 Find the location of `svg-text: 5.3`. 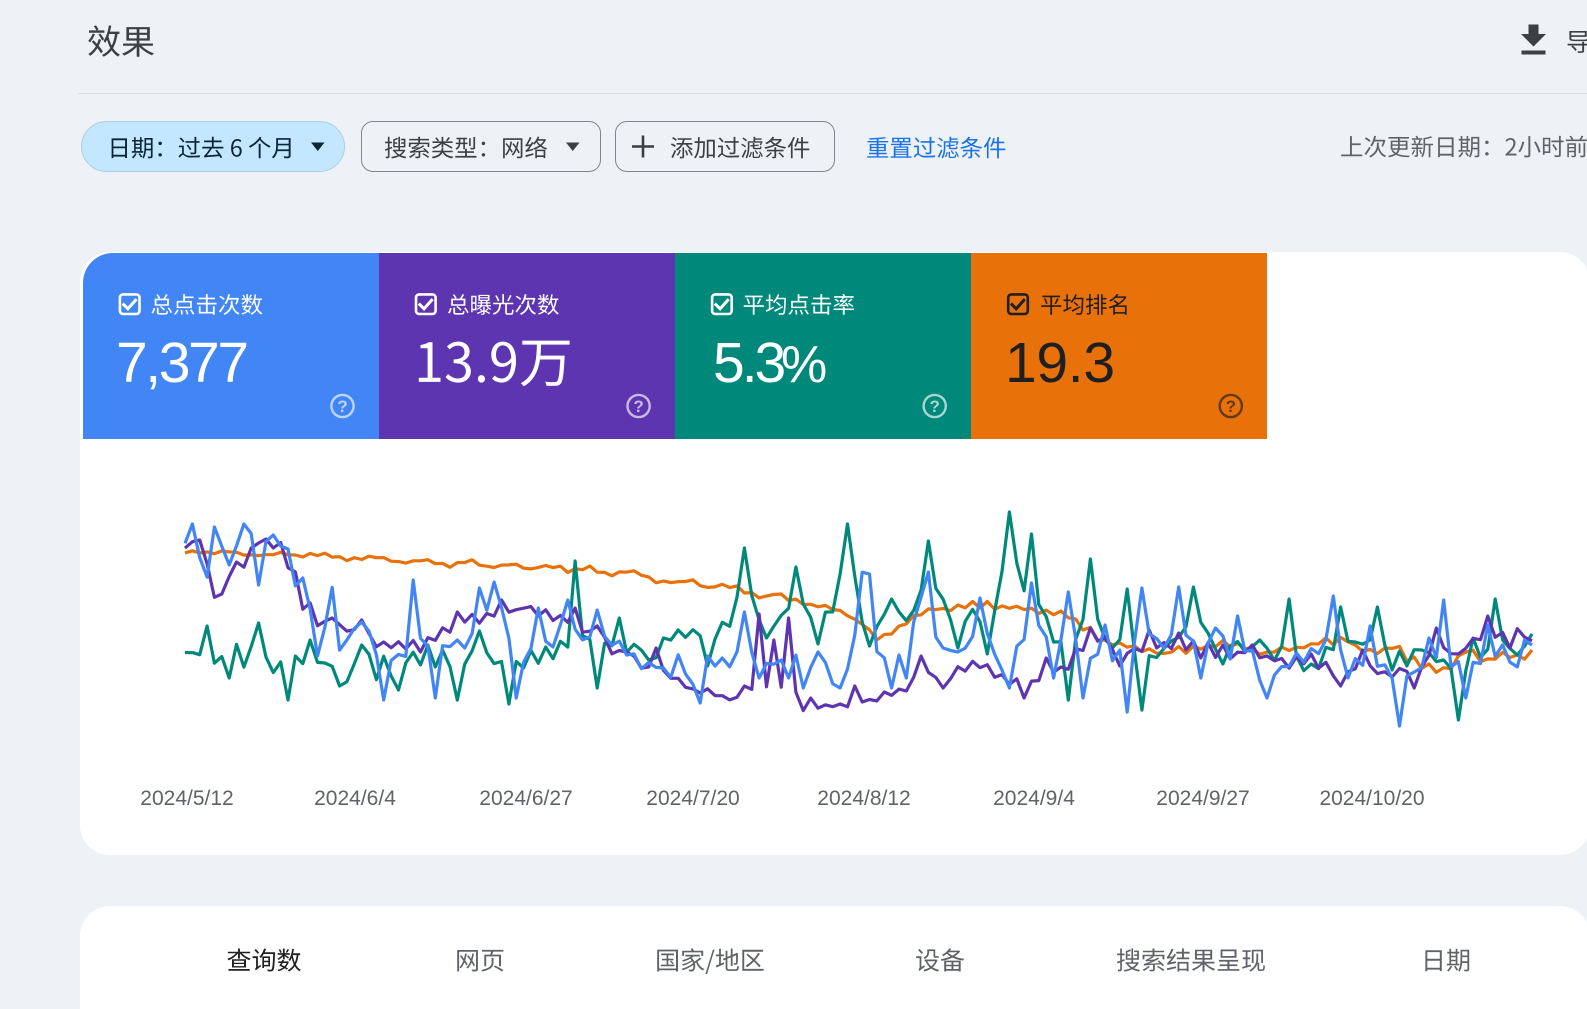

svg-text: 5.3 is located at coordinates (749, 363).